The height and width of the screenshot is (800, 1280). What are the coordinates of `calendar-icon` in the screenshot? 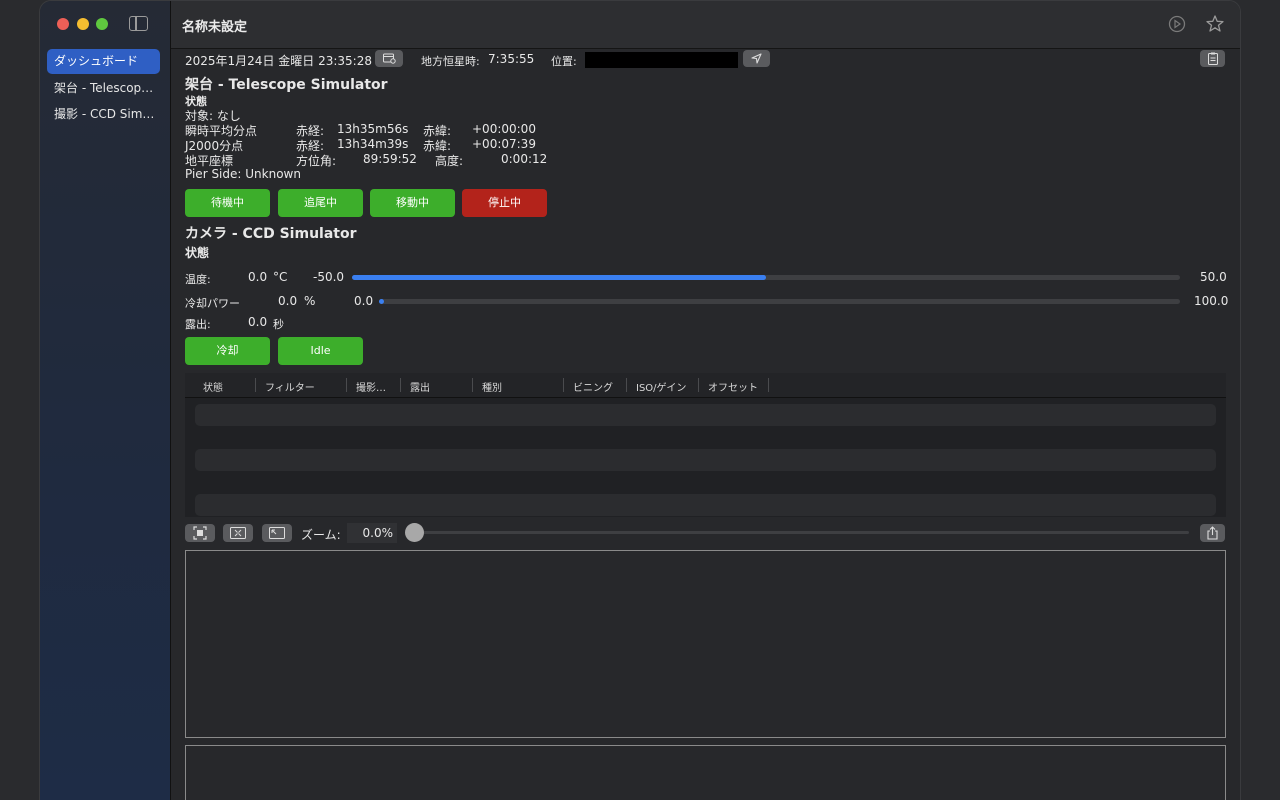 It's located at (389, 58).